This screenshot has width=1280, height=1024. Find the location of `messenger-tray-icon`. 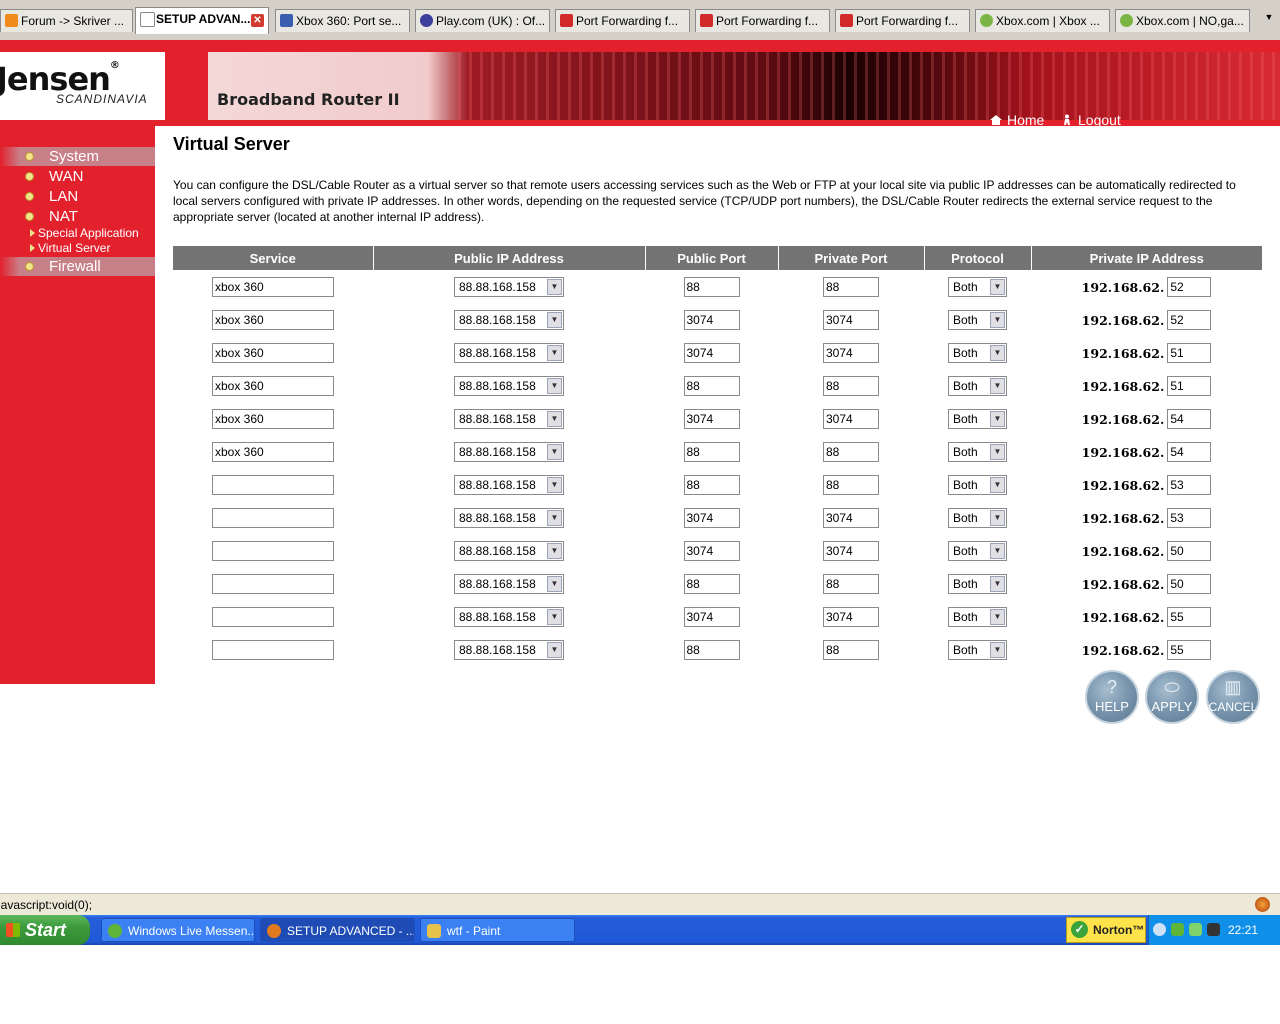

messenger-tray-icon is located at coordinates (1177, 929).